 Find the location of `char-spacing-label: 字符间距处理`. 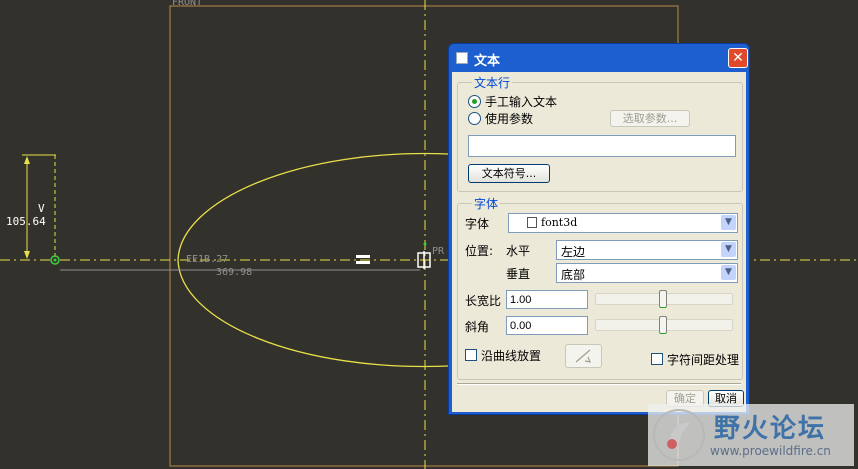

char-spacing-label: 字符间距处理 is located at coordinates (703, 359).